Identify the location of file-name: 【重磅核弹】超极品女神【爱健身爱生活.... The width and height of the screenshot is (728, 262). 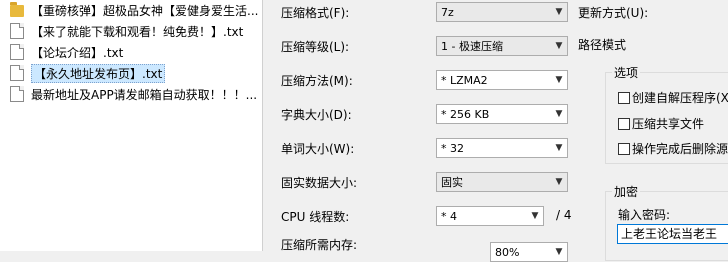
(145, 10).